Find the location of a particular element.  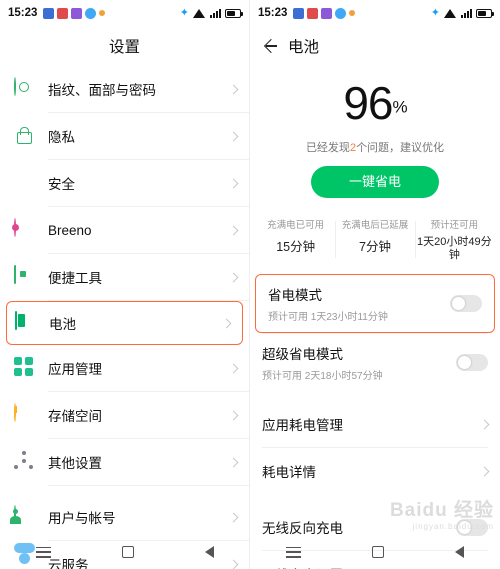

battery-title-bar: 电池 is located at coordinates (375, 46).